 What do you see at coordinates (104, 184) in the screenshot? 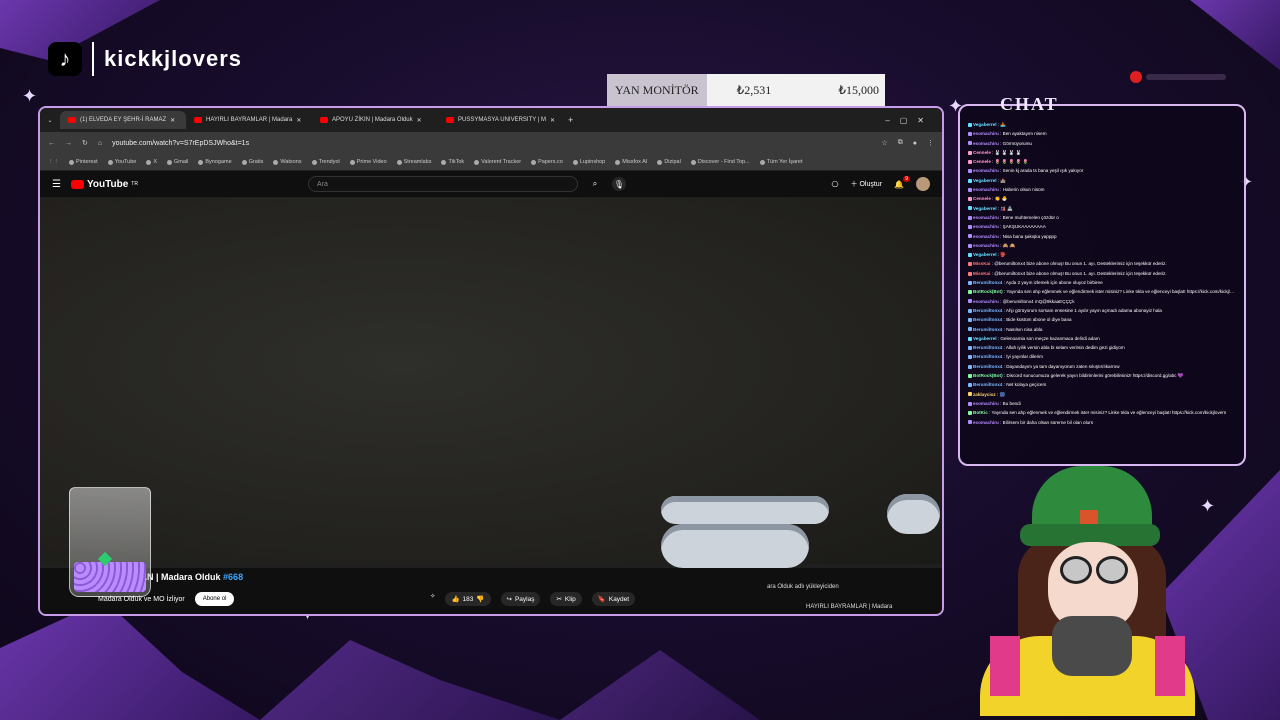
I see `youtube-logo: YouTube TR` at bounding box center [104, 184].